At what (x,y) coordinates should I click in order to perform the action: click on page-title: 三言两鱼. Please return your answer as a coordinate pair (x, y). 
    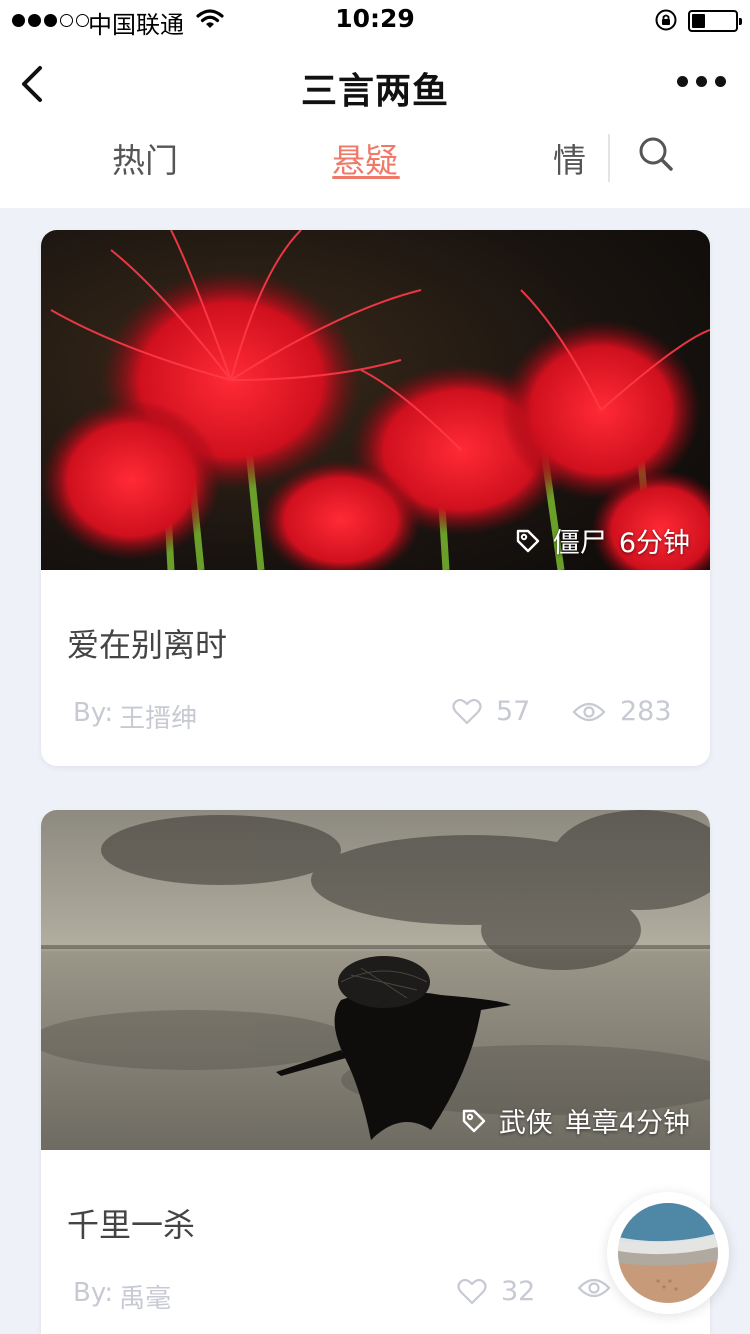
    Looking at the image, I should click on (374, 91).